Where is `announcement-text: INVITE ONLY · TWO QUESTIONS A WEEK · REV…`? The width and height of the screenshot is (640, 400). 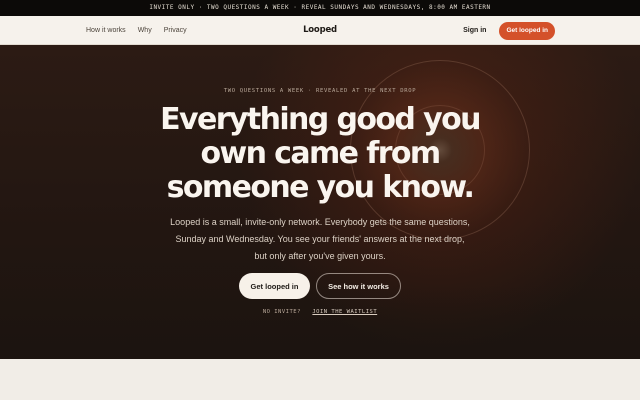
announcement-text: INVITE ONLY · TWO QUESTIONS A WEEK · REV… is located at coordinates (320, 7).